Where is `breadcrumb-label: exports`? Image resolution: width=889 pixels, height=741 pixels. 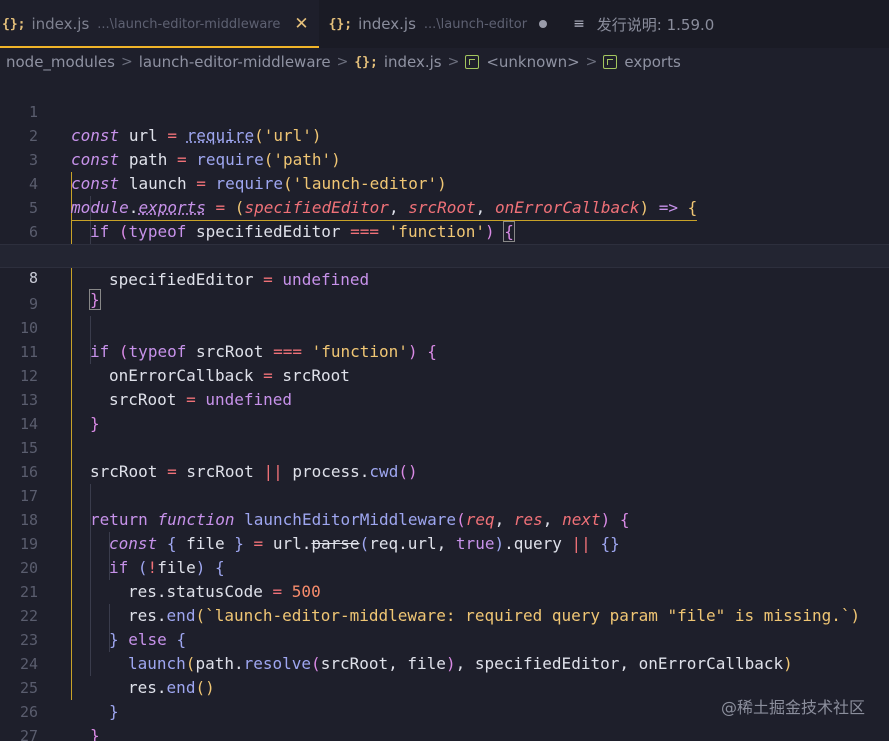
breadcrumb-label: exports is located at coordinates (652, 62).